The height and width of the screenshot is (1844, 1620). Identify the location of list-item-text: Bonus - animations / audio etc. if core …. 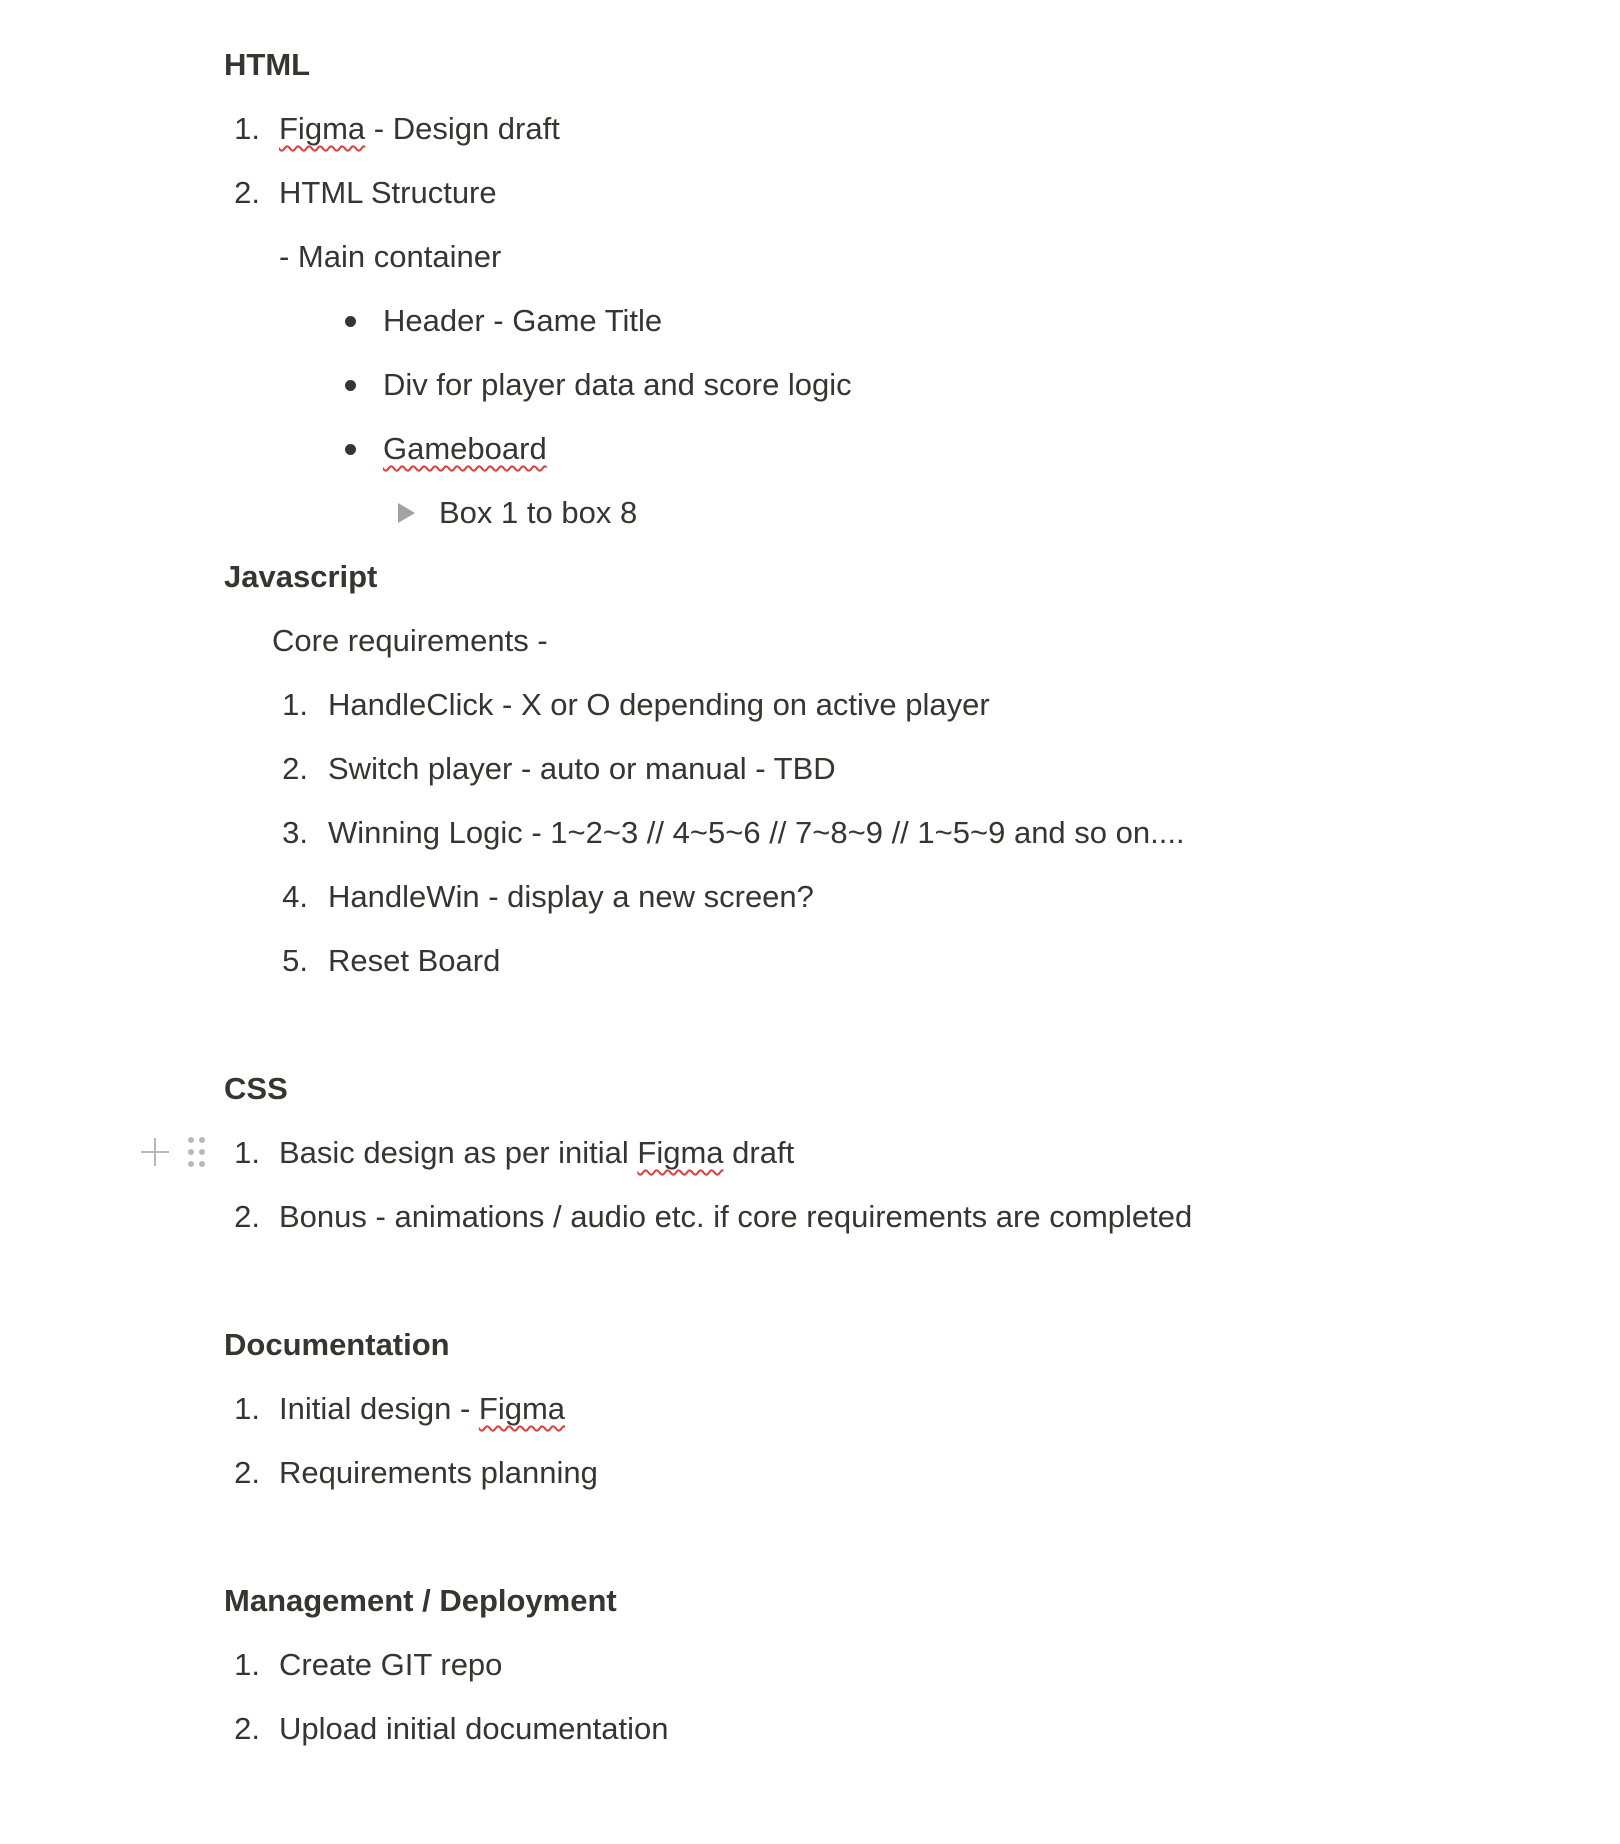
(735, 1217).